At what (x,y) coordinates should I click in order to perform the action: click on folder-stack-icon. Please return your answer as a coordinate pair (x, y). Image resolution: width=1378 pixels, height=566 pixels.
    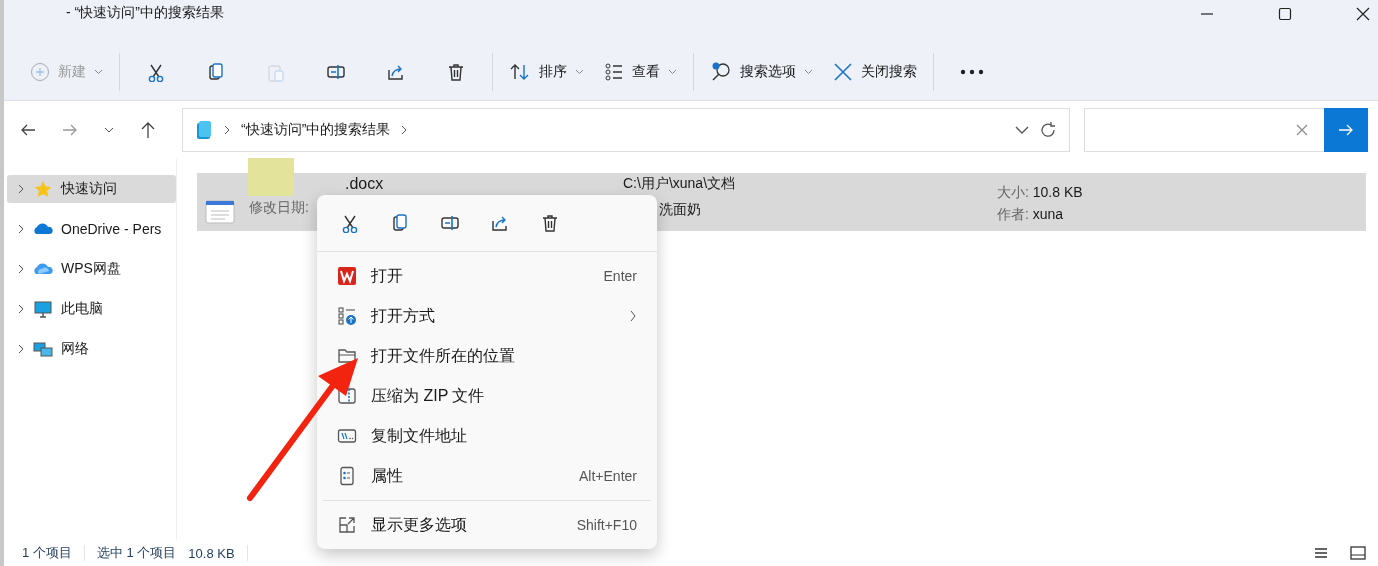
    Looking at the image, I should click on (204, 130).